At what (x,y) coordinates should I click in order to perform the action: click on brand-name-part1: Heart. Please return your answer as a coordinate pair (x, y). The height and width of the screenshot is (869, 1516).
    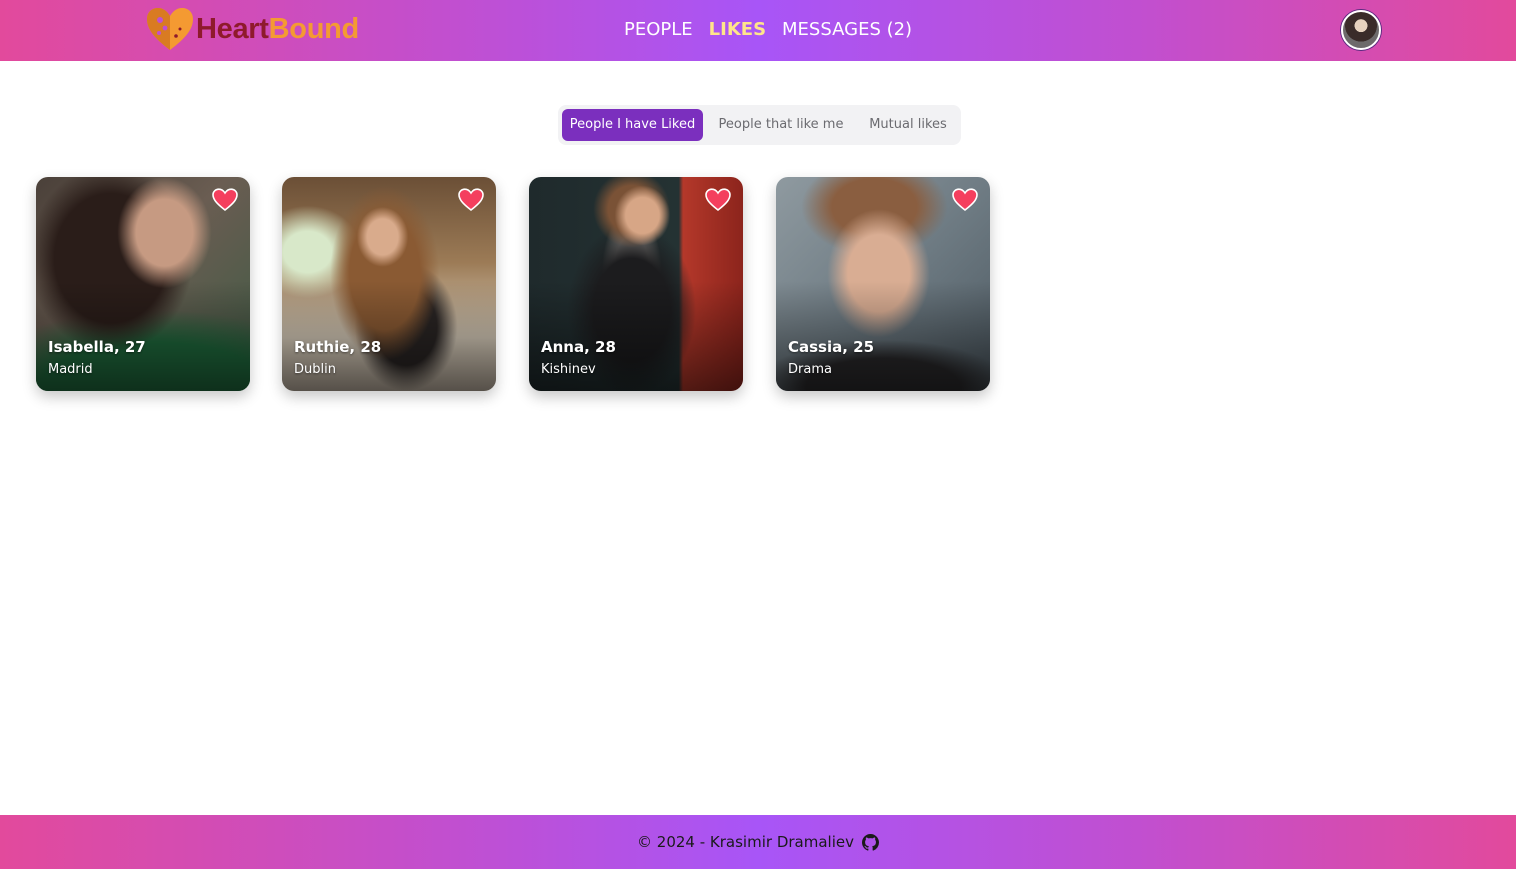
    Looking at the image, I should click on (232, 28).